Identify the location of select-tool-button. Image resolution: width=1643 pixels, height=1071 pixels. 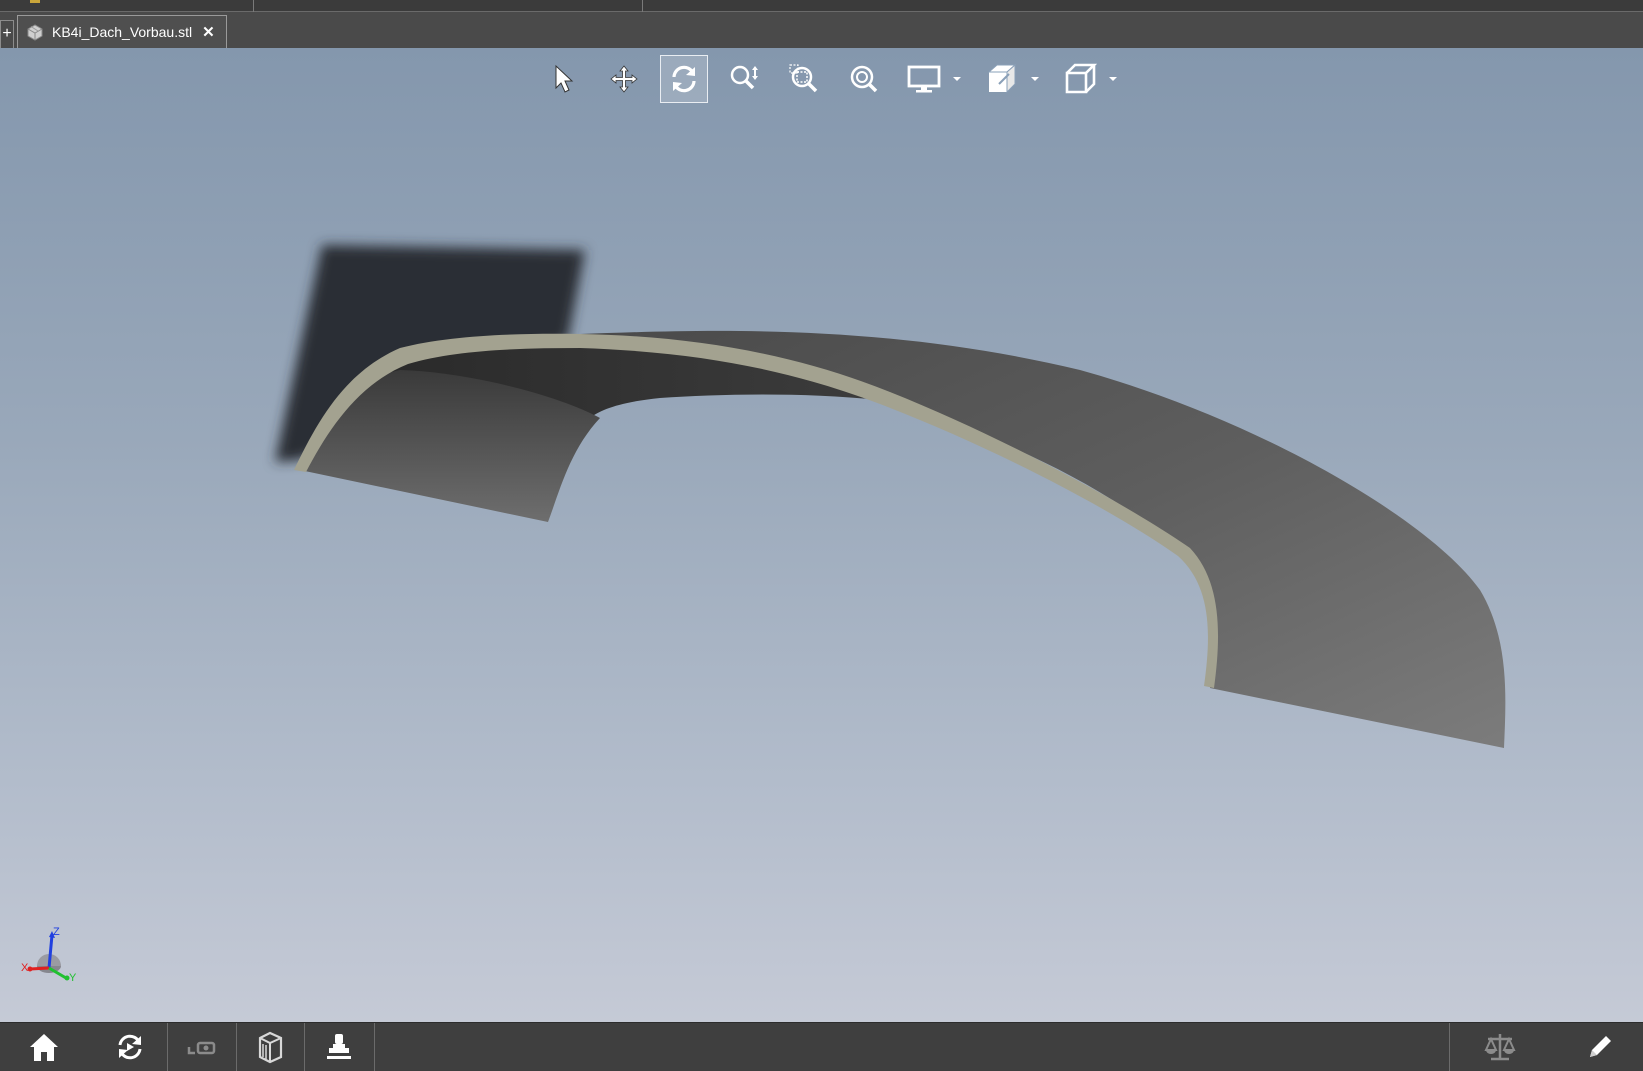
(564, 79).